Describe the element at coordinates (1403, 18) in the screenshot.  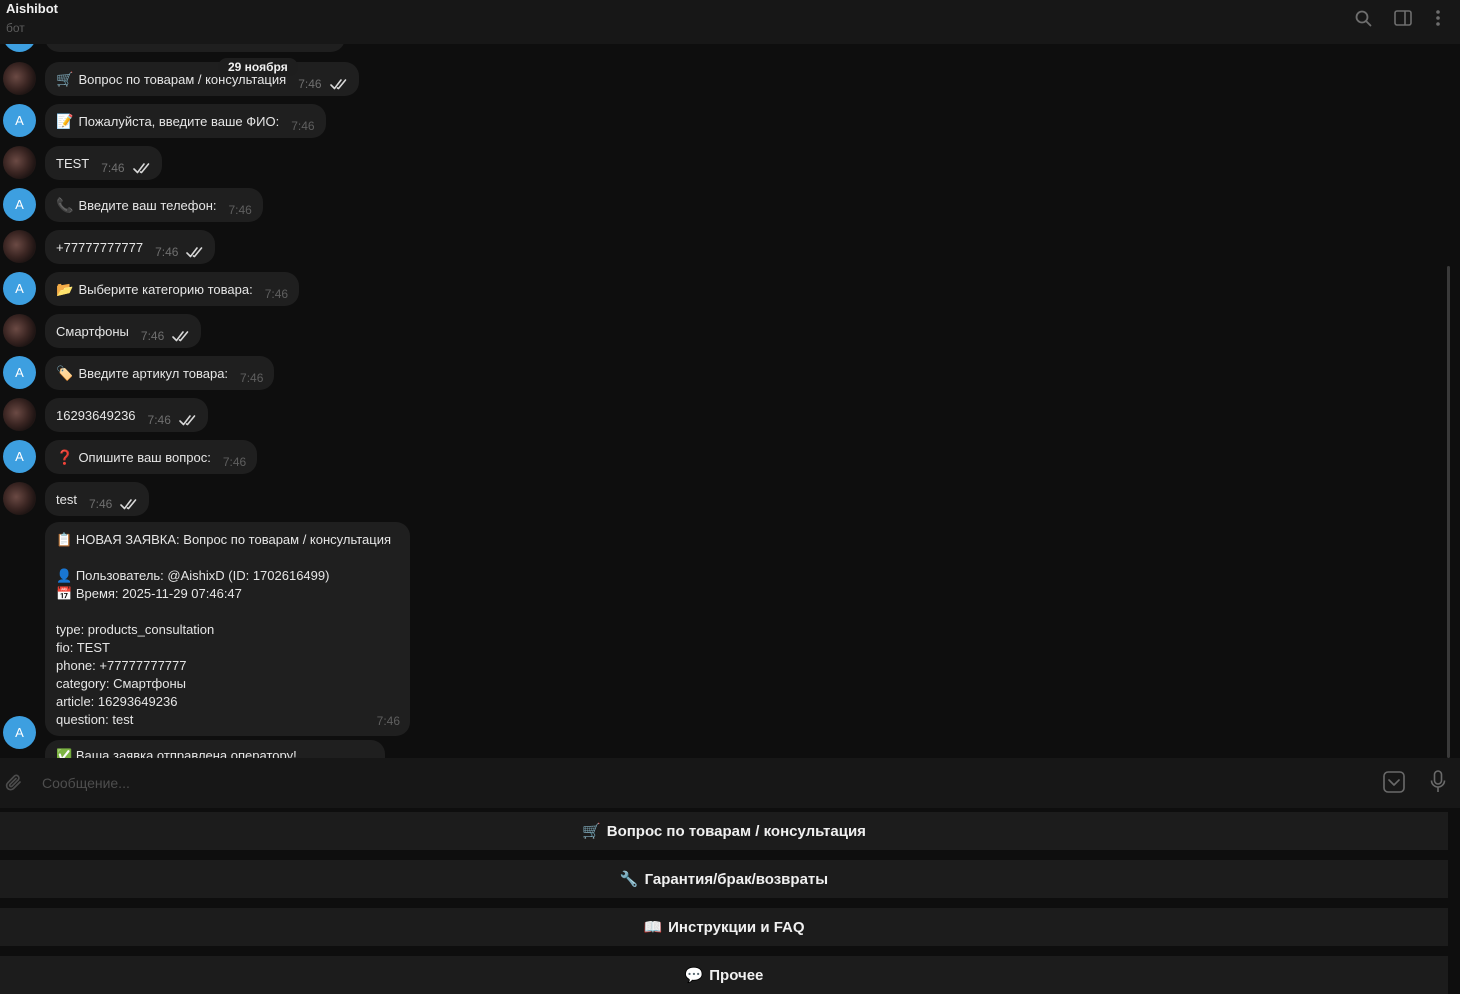
I see `sidebar-toggle-icon` at that location.